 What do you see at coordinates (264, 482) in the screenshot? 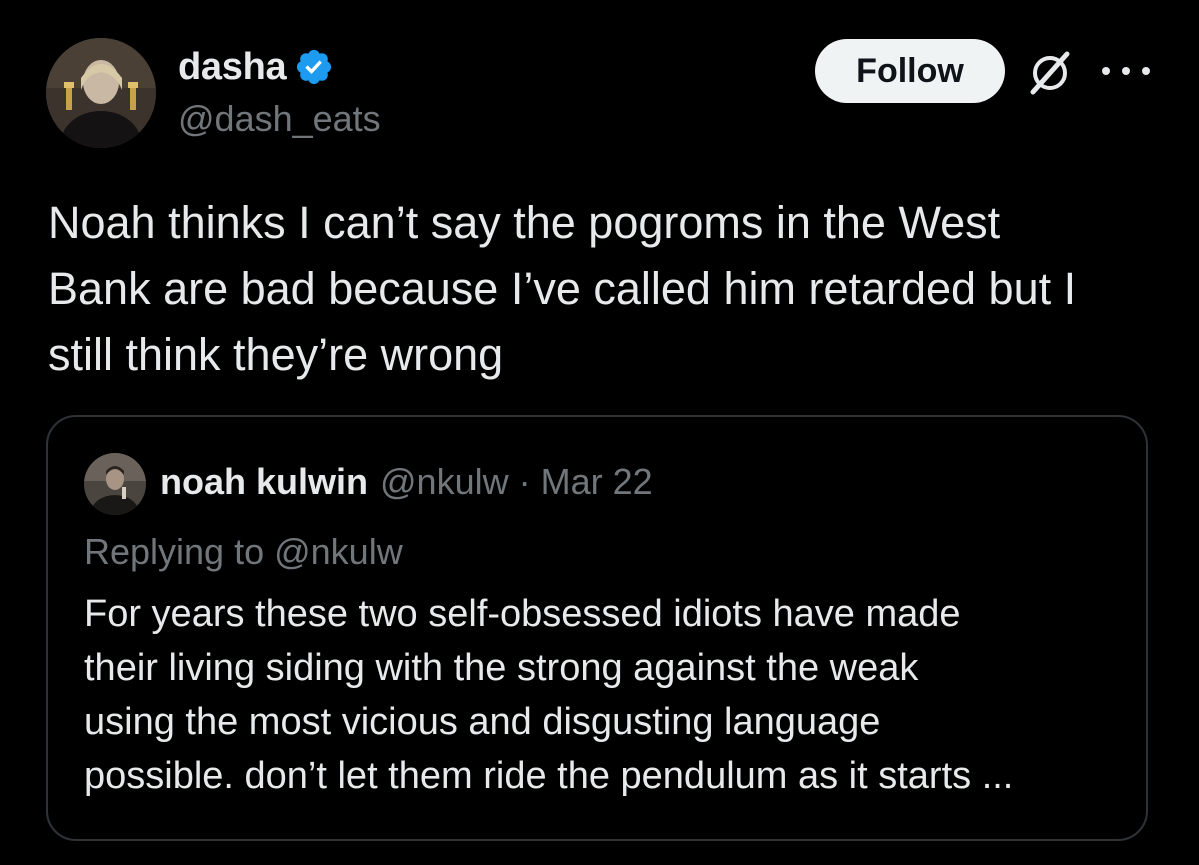
I see `quoted-display-name: noah kulwin` at bounding box center [264, 482].